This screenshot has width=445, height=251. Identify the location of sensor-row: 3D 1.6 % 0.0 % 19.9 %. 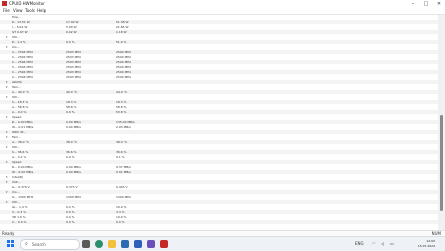
(219, 217).